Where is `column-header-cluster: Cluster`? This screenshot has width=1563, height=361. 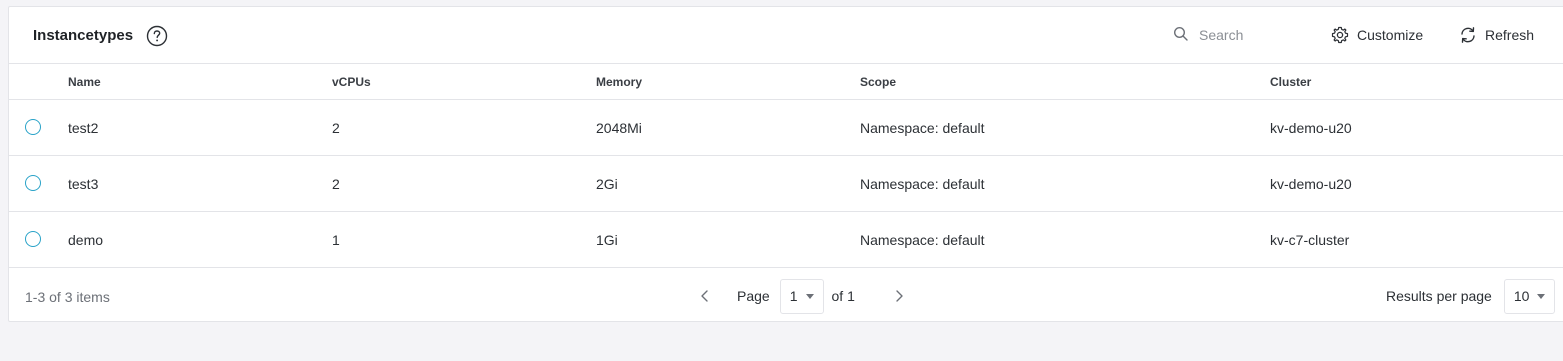 column-header-cluster: Cluster is located at coordinates (1290, 82).